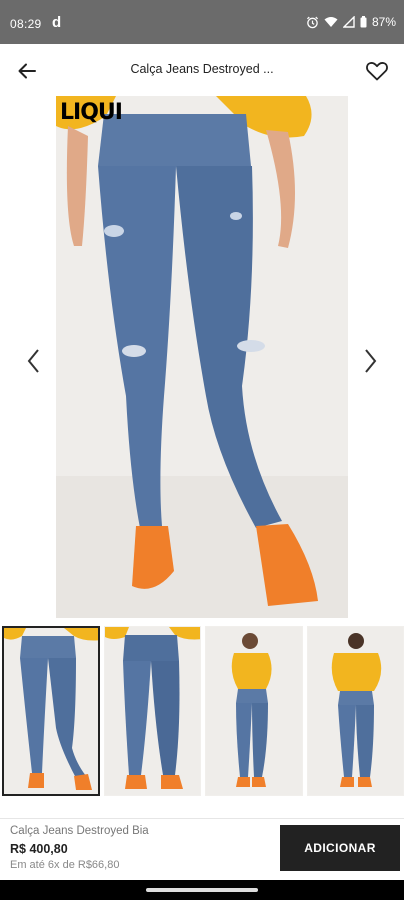 This screenshot has width=404, height=900. Describe the element at coordinates (363, 22) in the screenshot. I see `battery-icon` at that location.